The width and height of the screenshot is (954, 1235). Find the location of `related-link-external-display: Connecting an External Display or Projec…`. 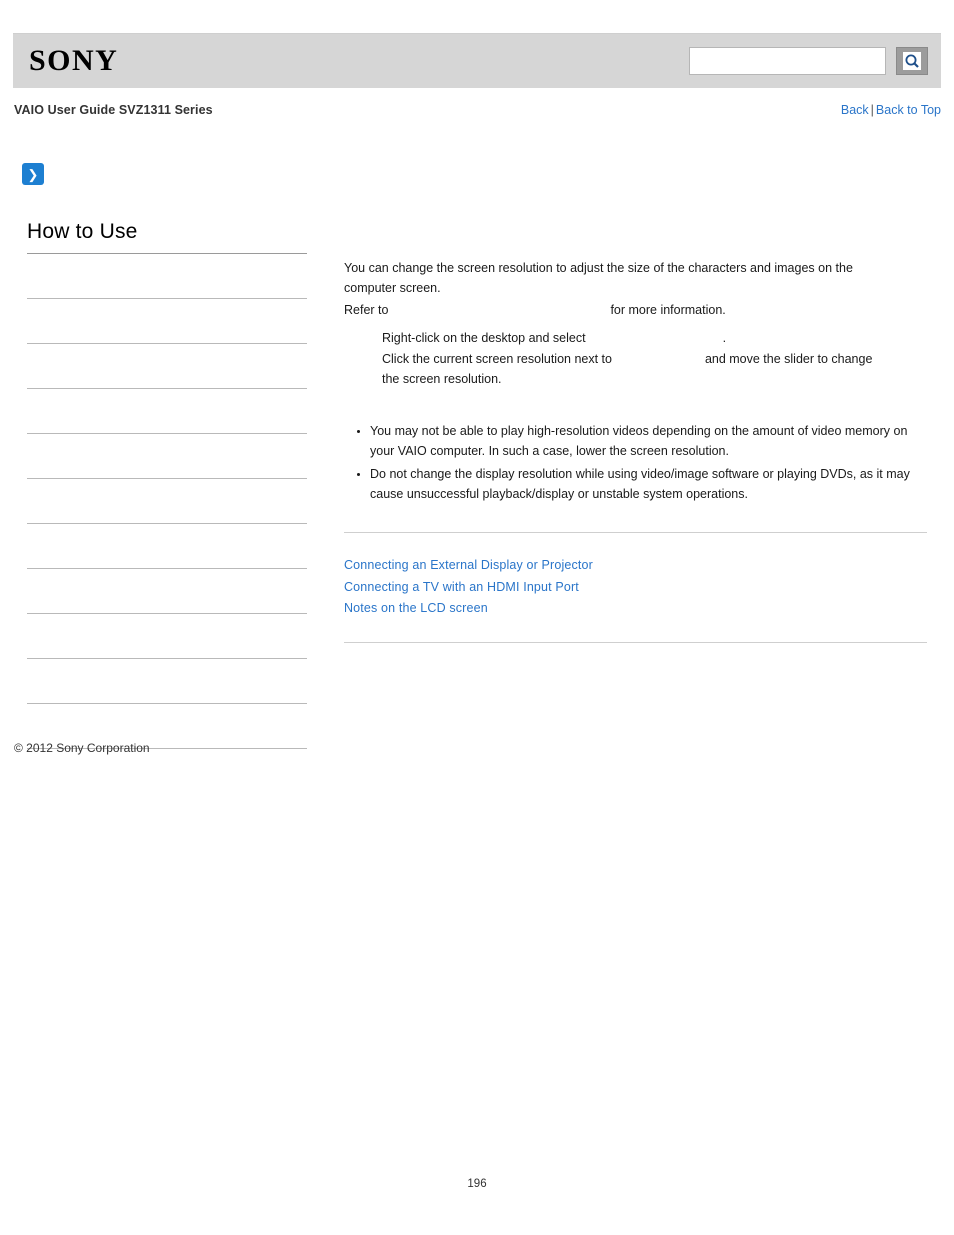

related-link-external-display: Connecting an External Display or Projec… is located at coordinates (635, 566).